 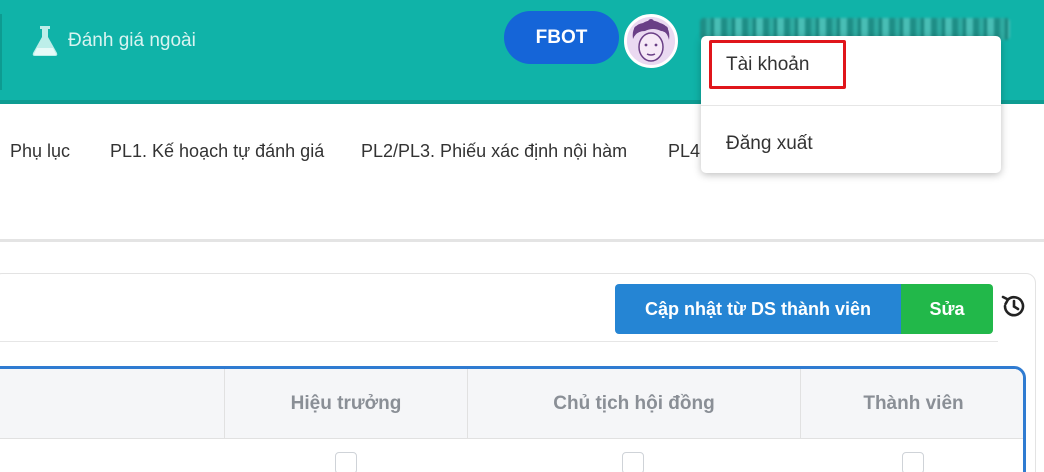 I want to click on member-checkbox, so click(x=913, y=462).